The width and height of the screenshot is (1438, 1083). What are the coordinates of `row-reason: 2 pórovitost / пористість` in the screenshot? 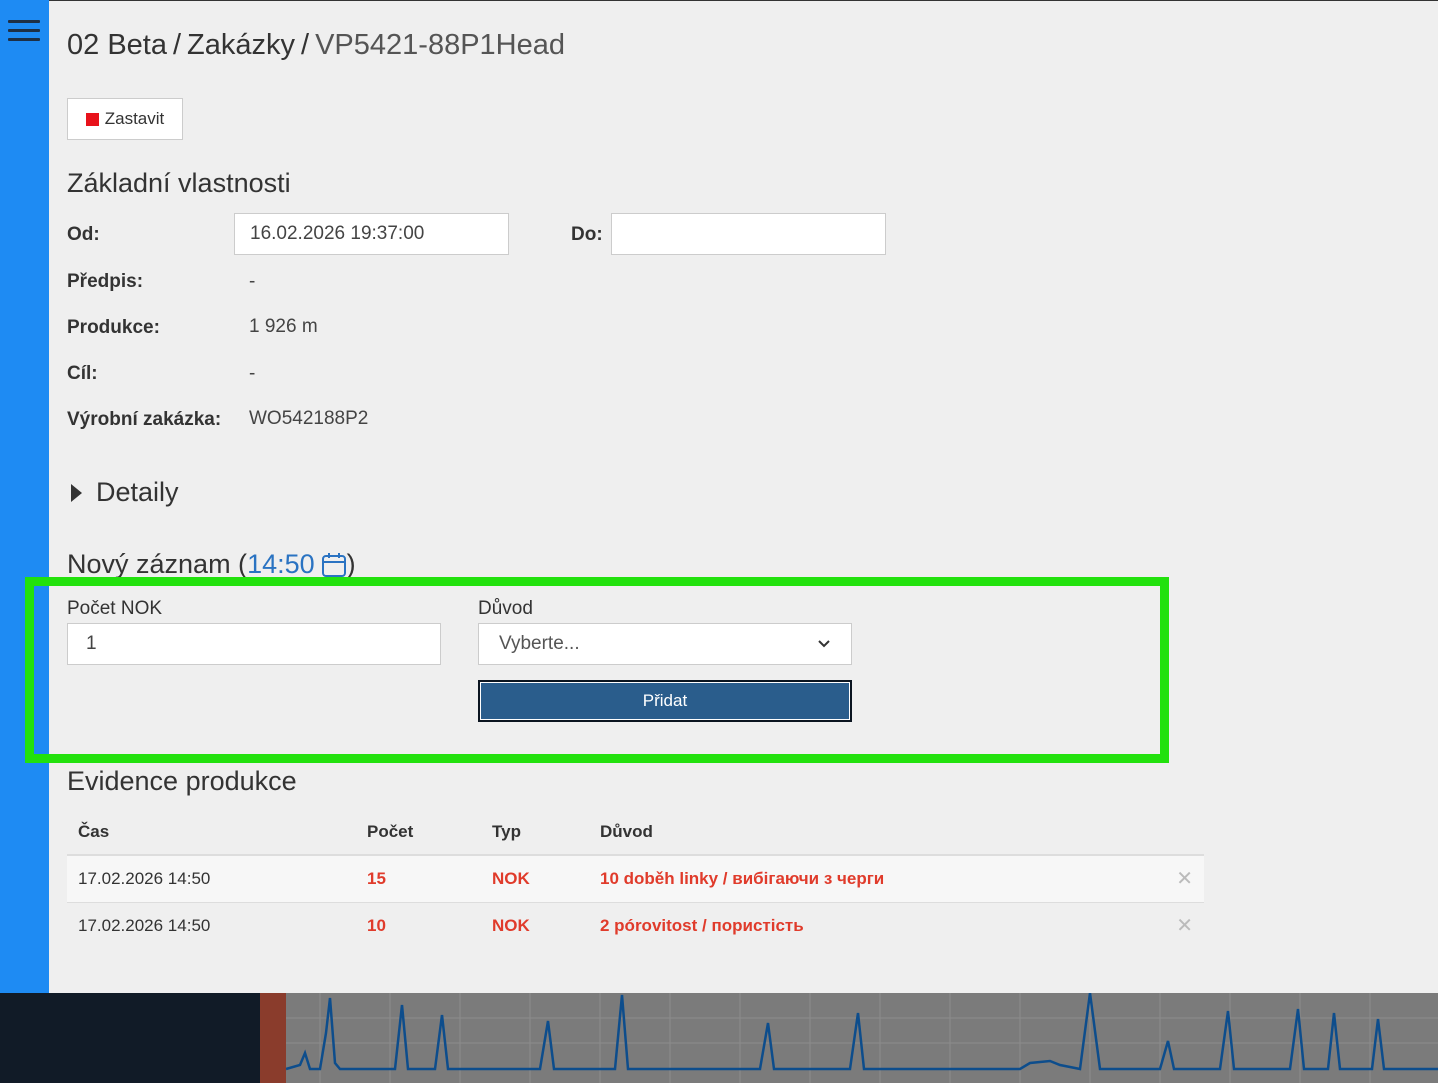 It's located at (876, 925).